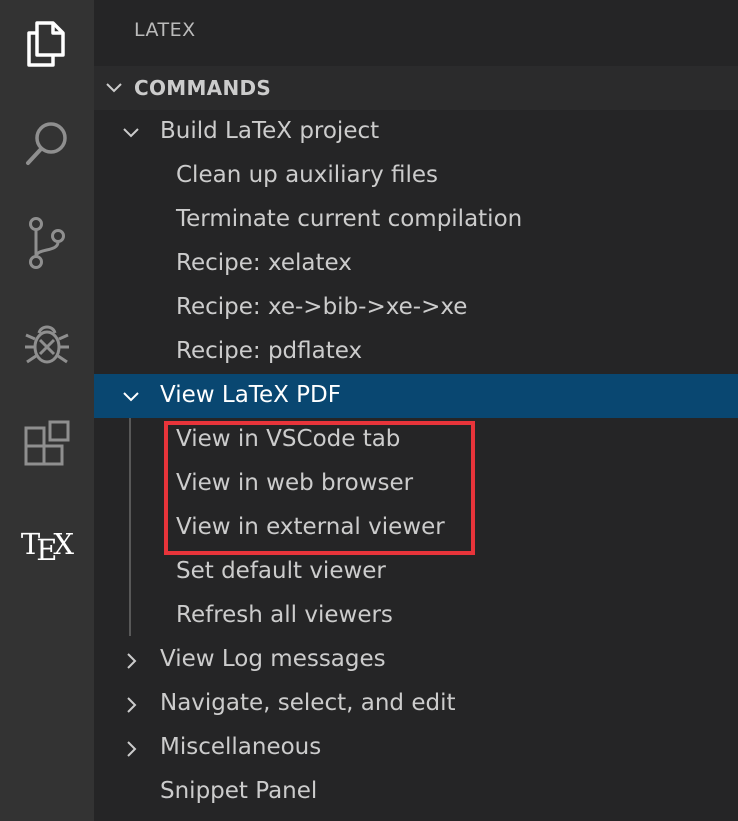  Describe the element at coordinates (416, 616) in the screenshot. I see `tree-item-refresh-all-viewers: Refresh all viewers` at that location.